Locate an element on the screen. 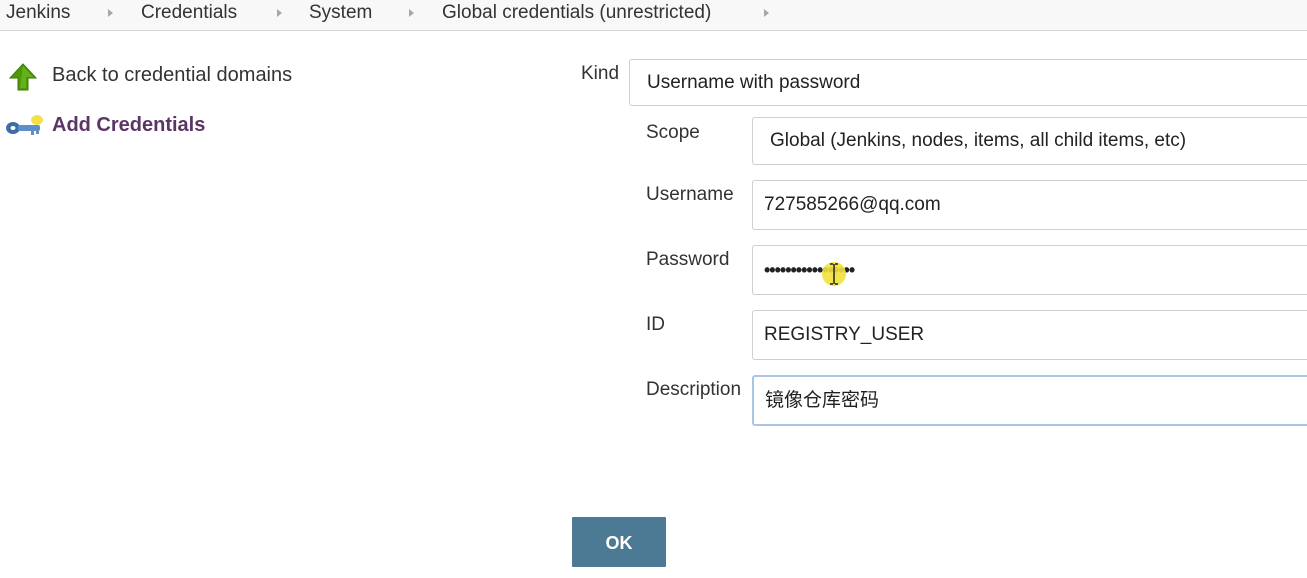  description-label: Description is located at coordinates (694, 389).